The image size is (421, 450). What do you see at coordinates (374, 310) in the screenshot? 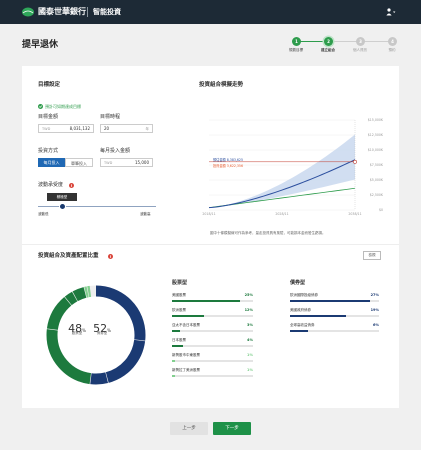
I see `bond-pct: 19%` at bounding box center [374, 310].